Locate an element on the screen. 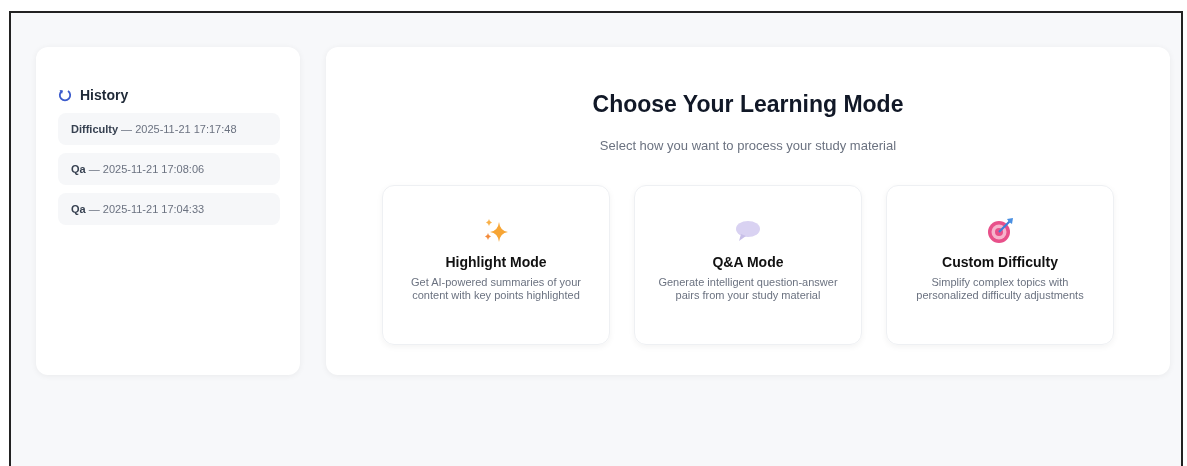  target-icon is located at coordinates (1000, 231).